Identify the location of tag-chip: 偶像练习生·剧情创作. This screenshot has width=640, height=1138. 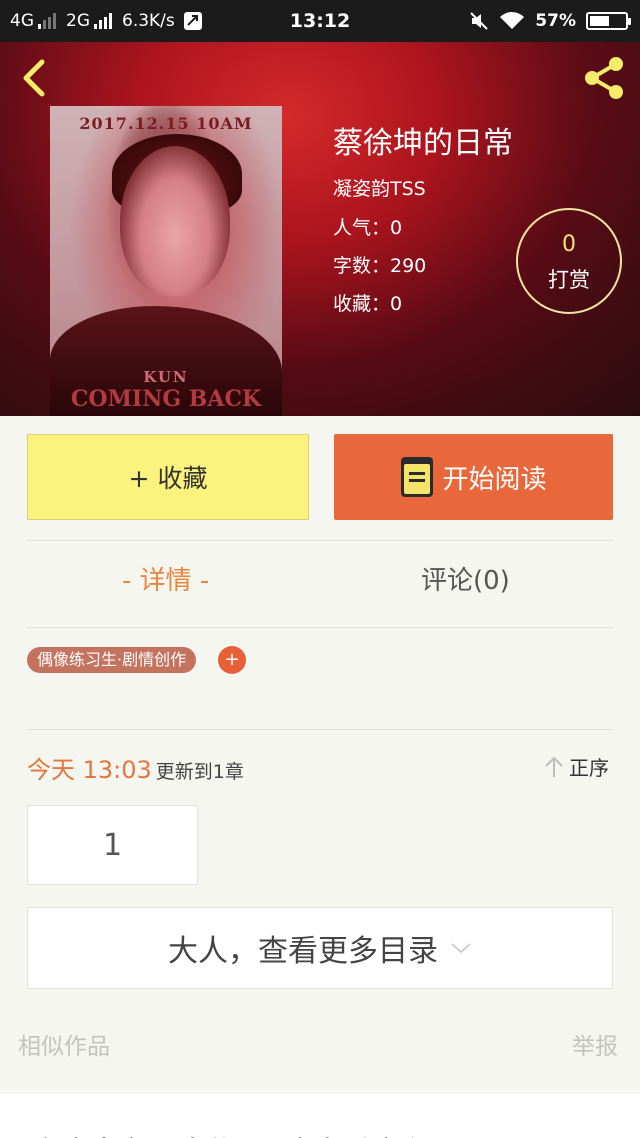
(112, 660).